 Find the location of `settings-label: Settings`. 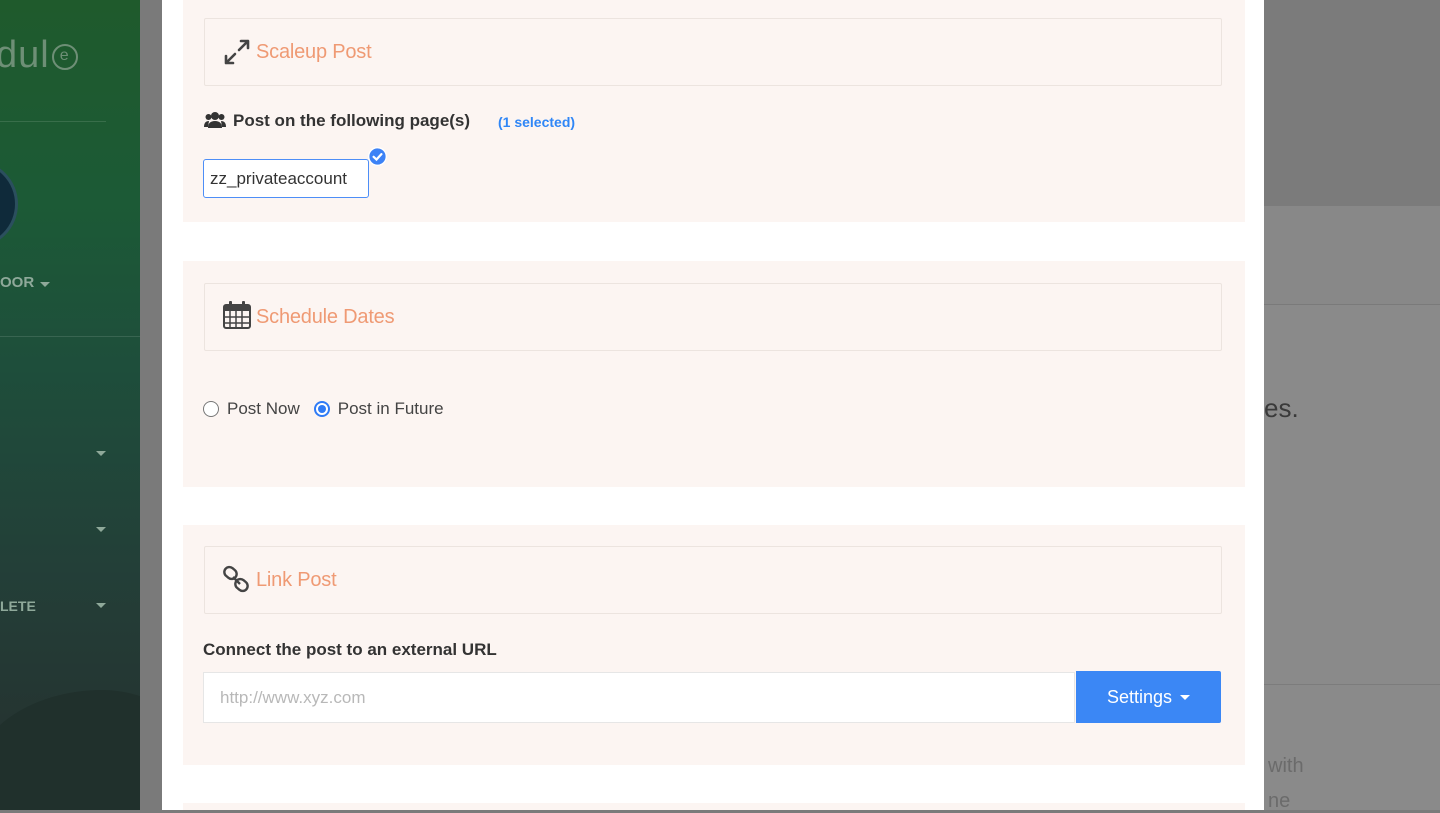

settings-label: Settings is located at coordinates (1139, 696).